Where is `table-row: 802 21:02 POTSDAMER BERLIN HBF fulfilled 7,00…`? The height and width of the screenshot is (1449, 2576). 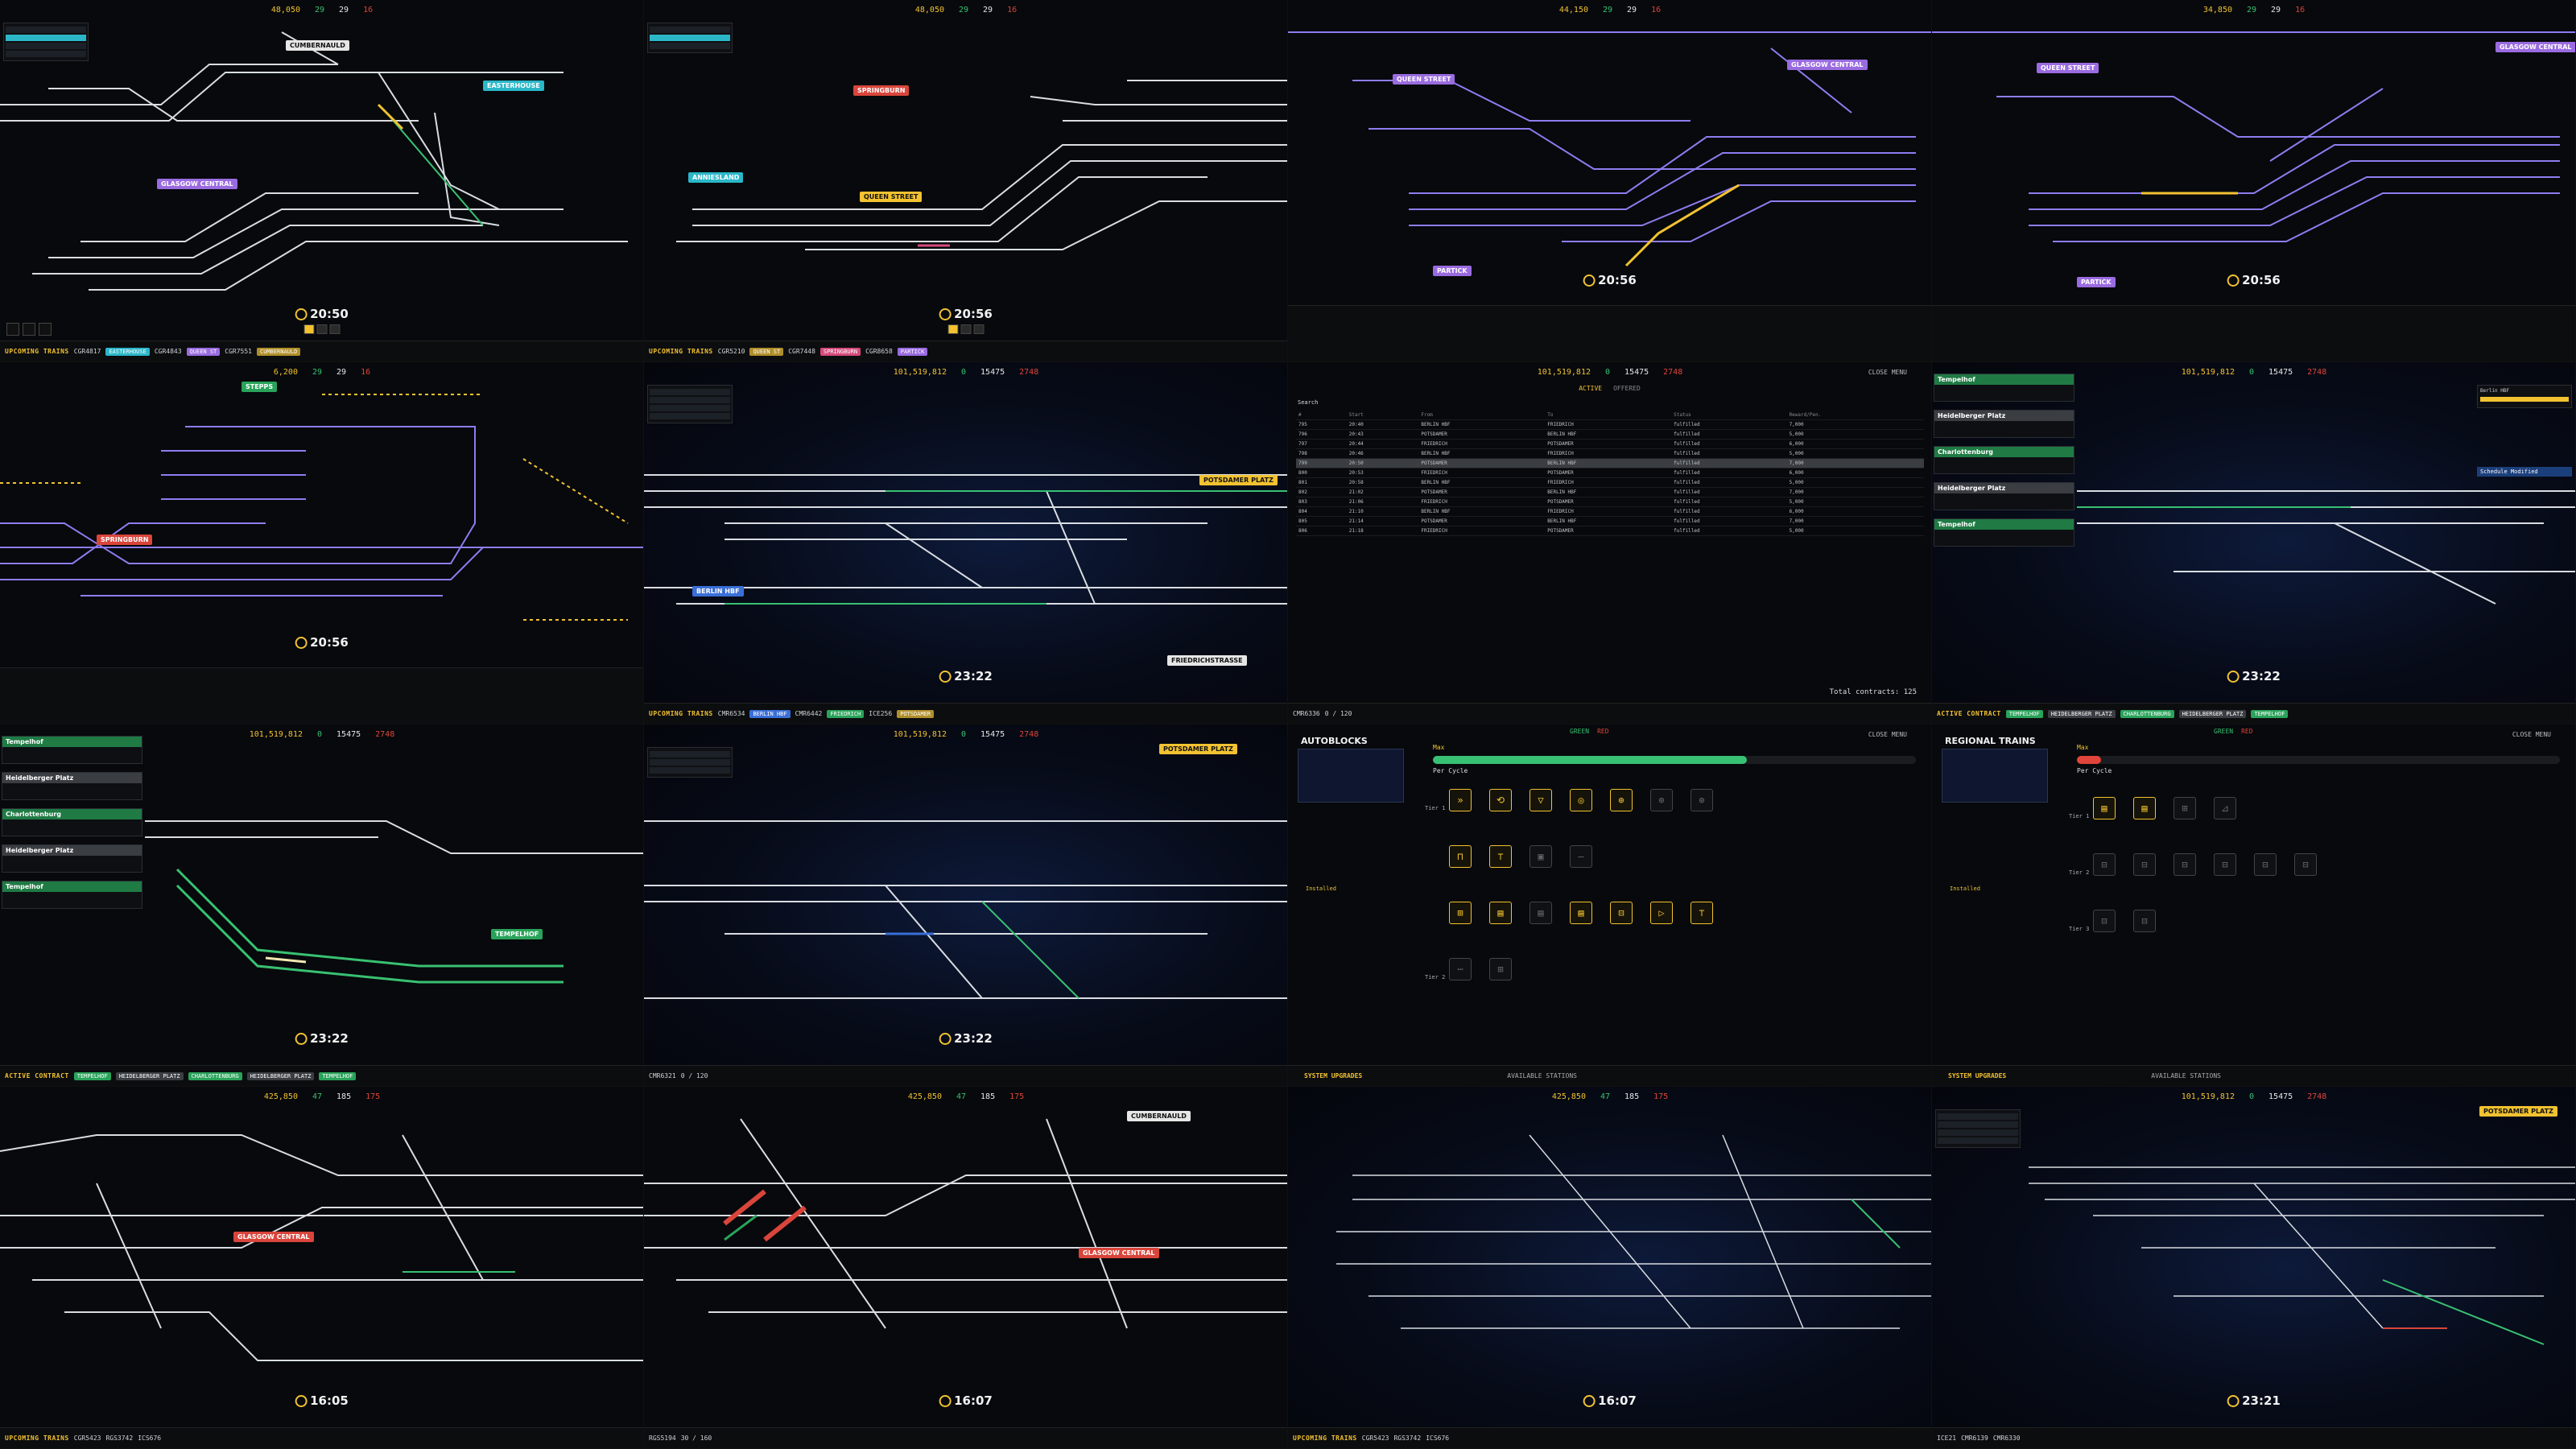
table-row: 802 21:02 POTSDAMER BERLIN HBF fulfilled 7,00… is located at coordinates (1610, 492).